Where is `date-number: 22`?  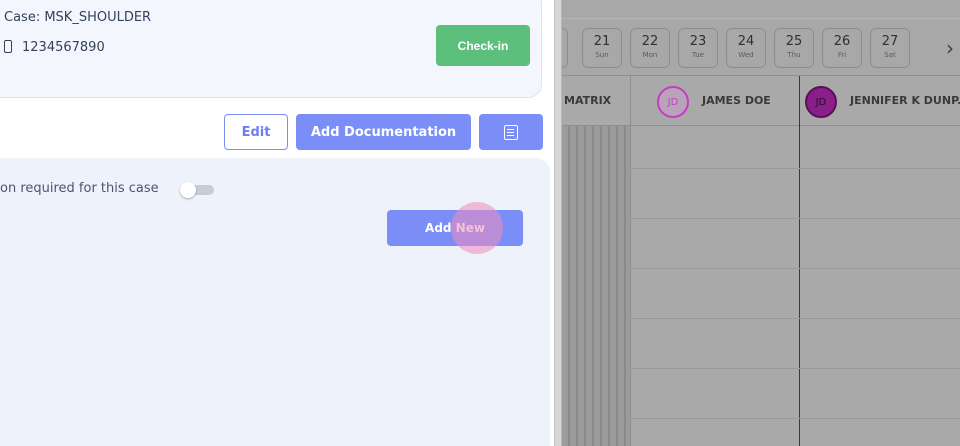
date-number: 22 is located at coordinates (650, 41).